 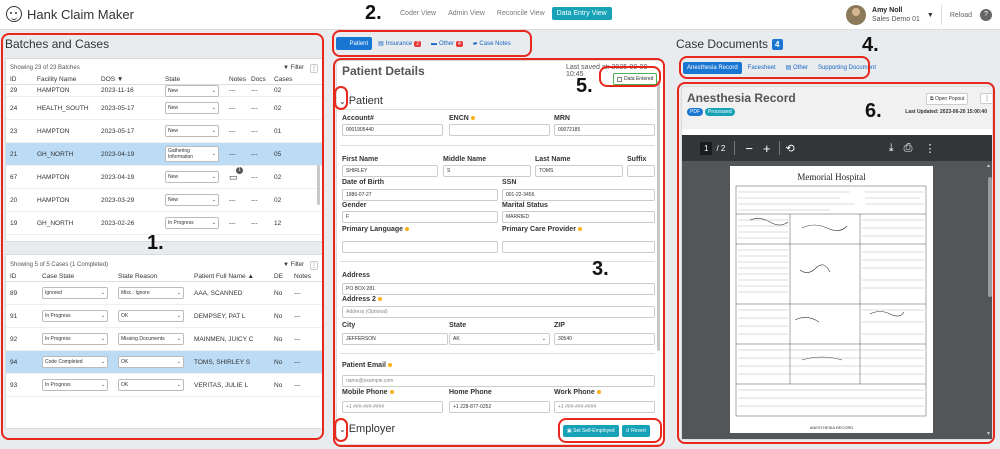 I want to click on marker-6: 6., so click(x=873, y=111).